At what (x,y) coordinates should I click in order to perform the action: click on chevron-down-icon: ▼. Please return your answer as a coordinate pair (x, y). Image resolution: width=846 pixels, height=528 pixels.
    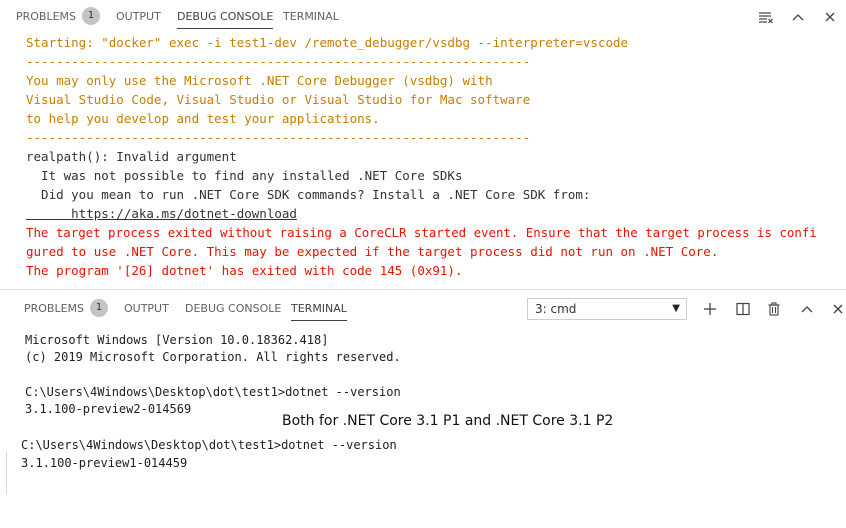
    Looking at the image, I should click on (676, 308).